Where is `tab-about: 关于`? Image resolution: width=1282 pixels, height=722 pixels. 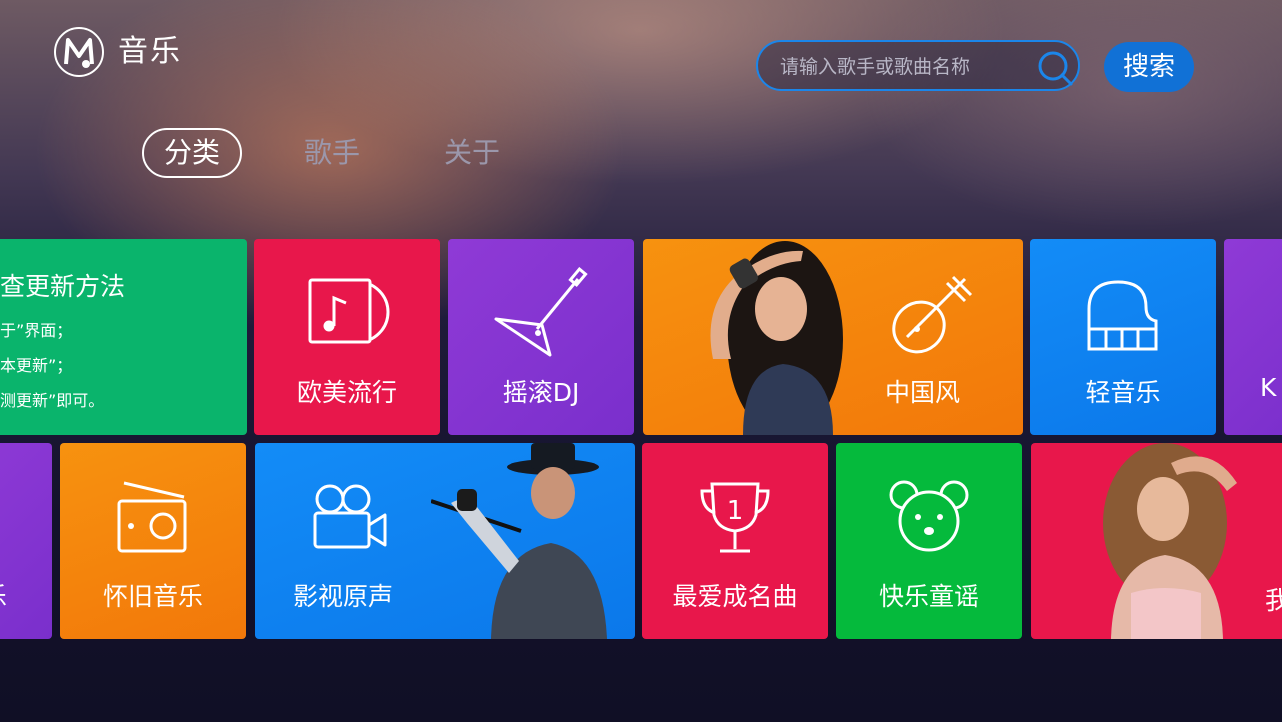 tab-about: 关于 is located at coordinates (472, 153).